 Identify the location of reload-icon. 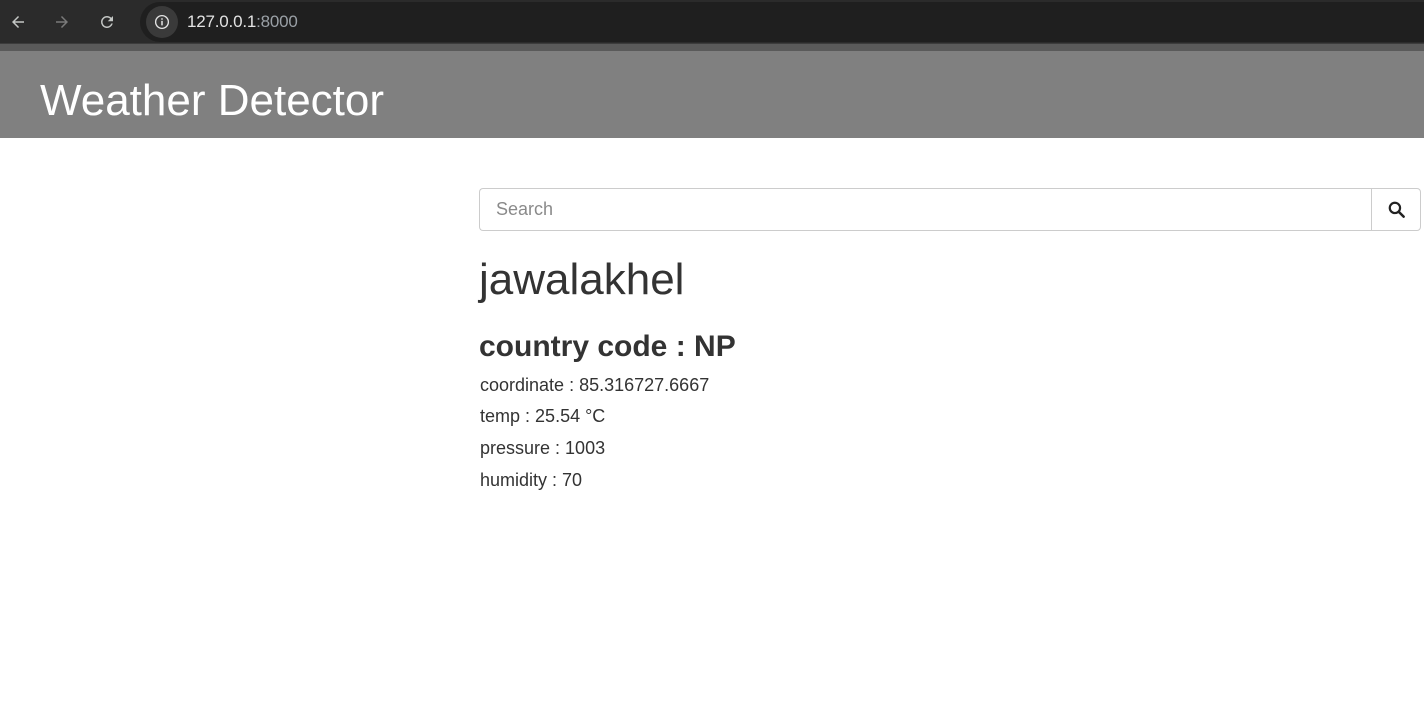
(106, 21).